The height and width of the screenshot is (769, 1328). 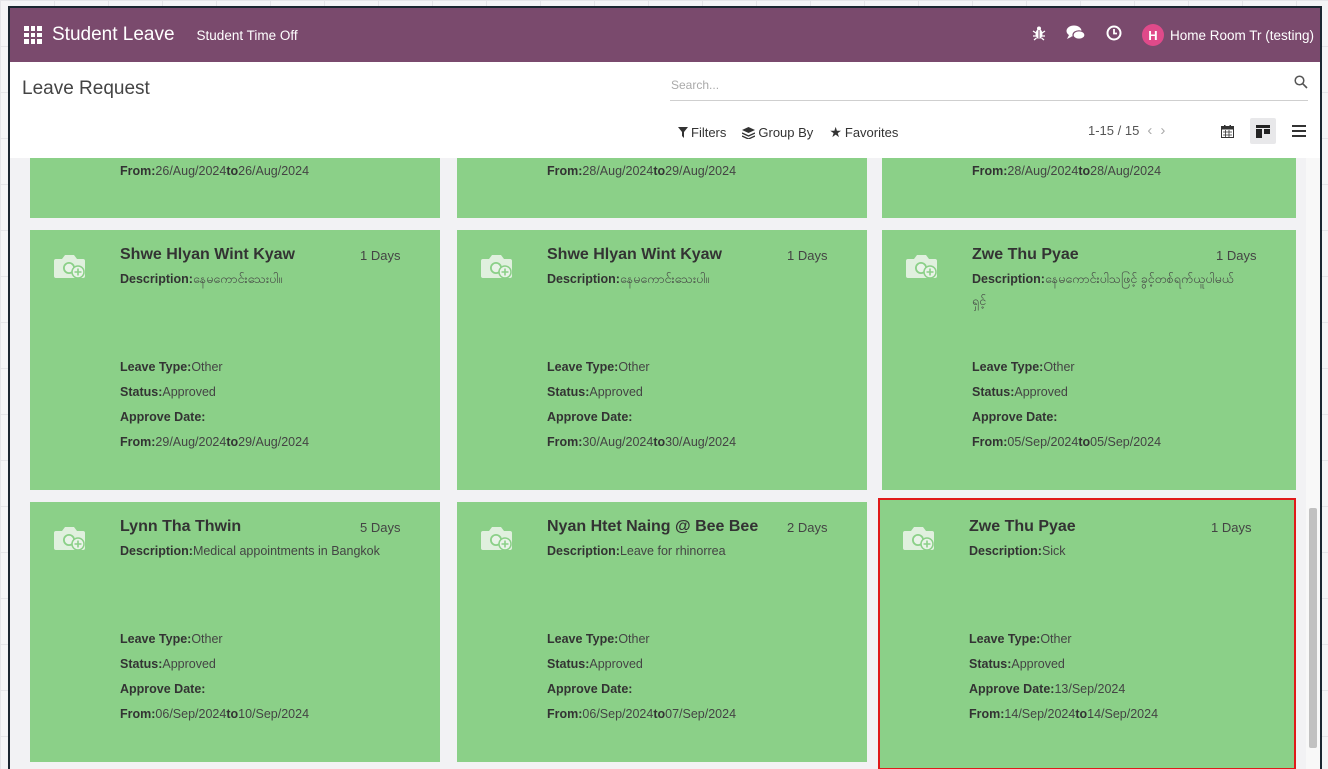 I want to click on pager-next-icon: ›, so click(x=1162, y=130).